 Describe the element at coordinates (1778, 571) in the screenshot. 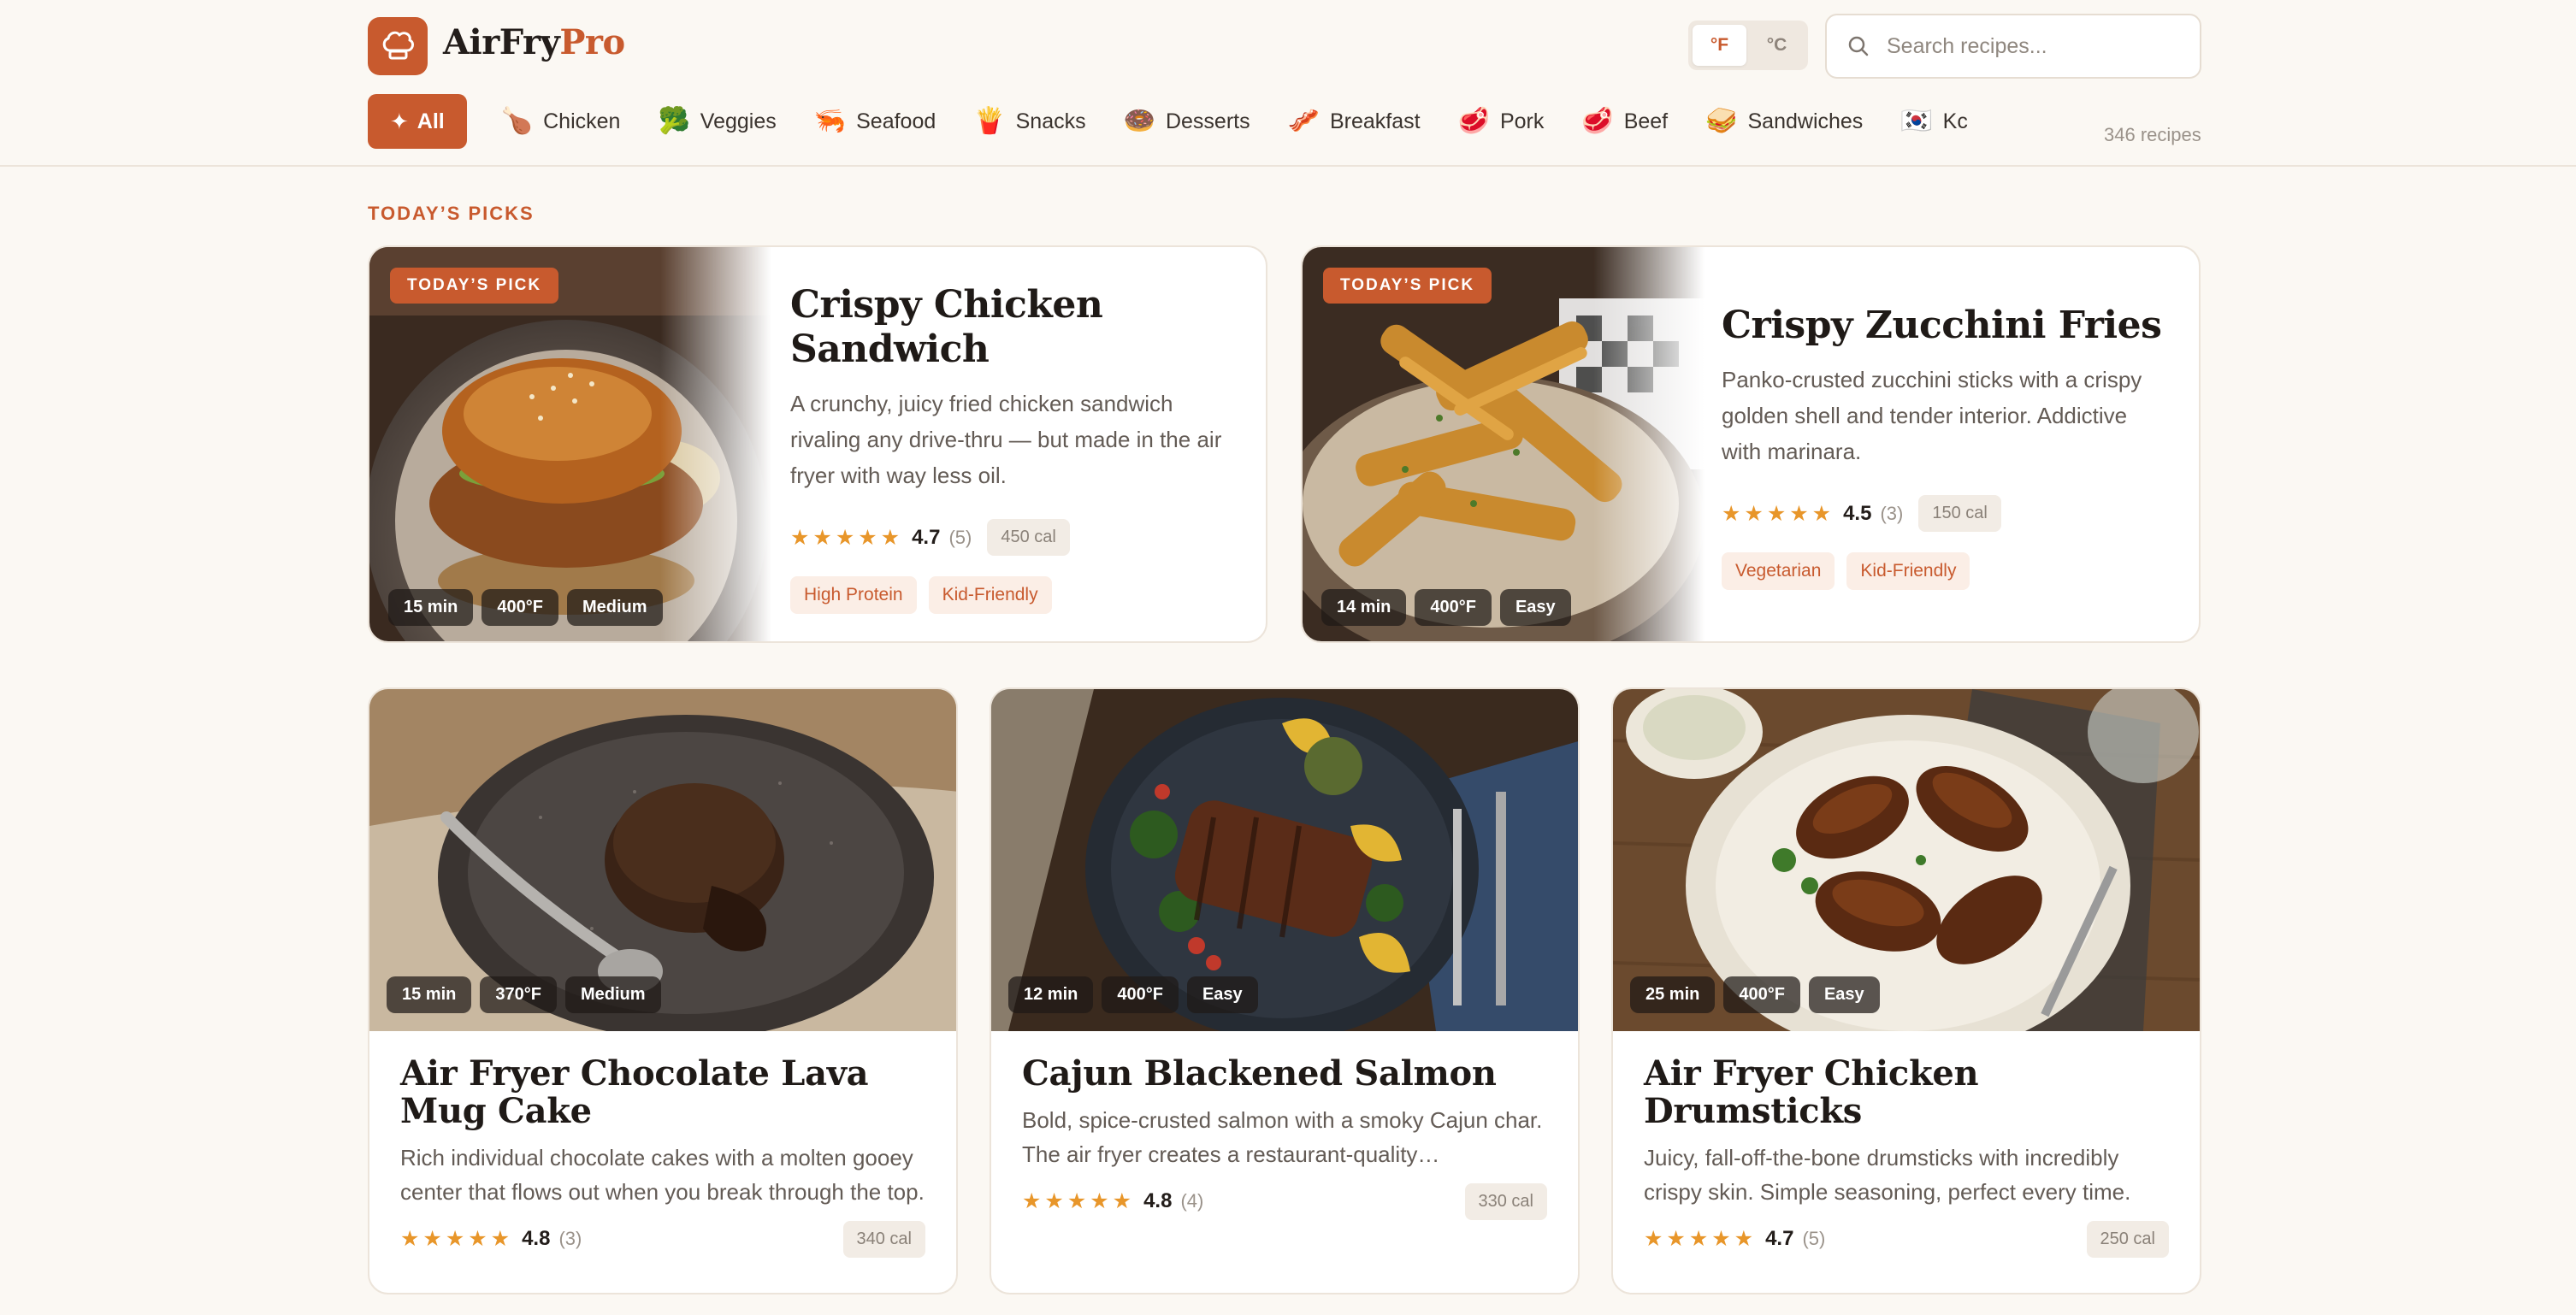

I see `tag-badge: Vegetarian` at that location.